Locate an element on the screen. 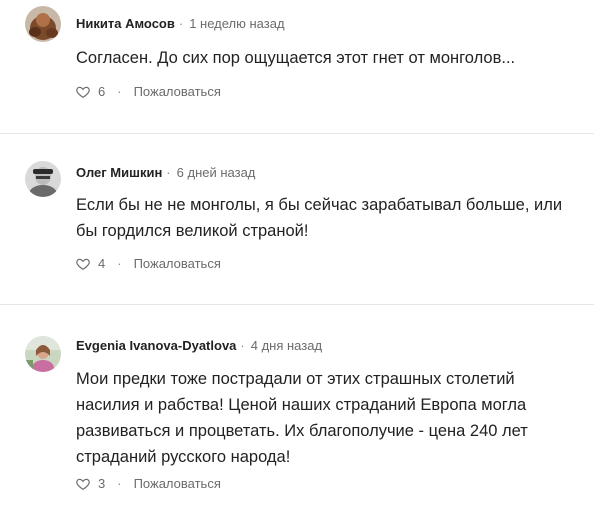  author-name: Олег Мишкин is located at coordinates (119, 172).